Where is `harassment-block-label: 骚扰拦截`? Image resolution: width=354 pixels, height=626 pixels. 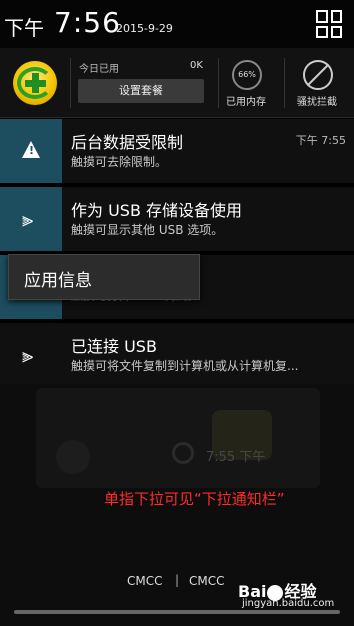 harassment-block-label: 骚扰拦截 is located at coordinates (317, 102).